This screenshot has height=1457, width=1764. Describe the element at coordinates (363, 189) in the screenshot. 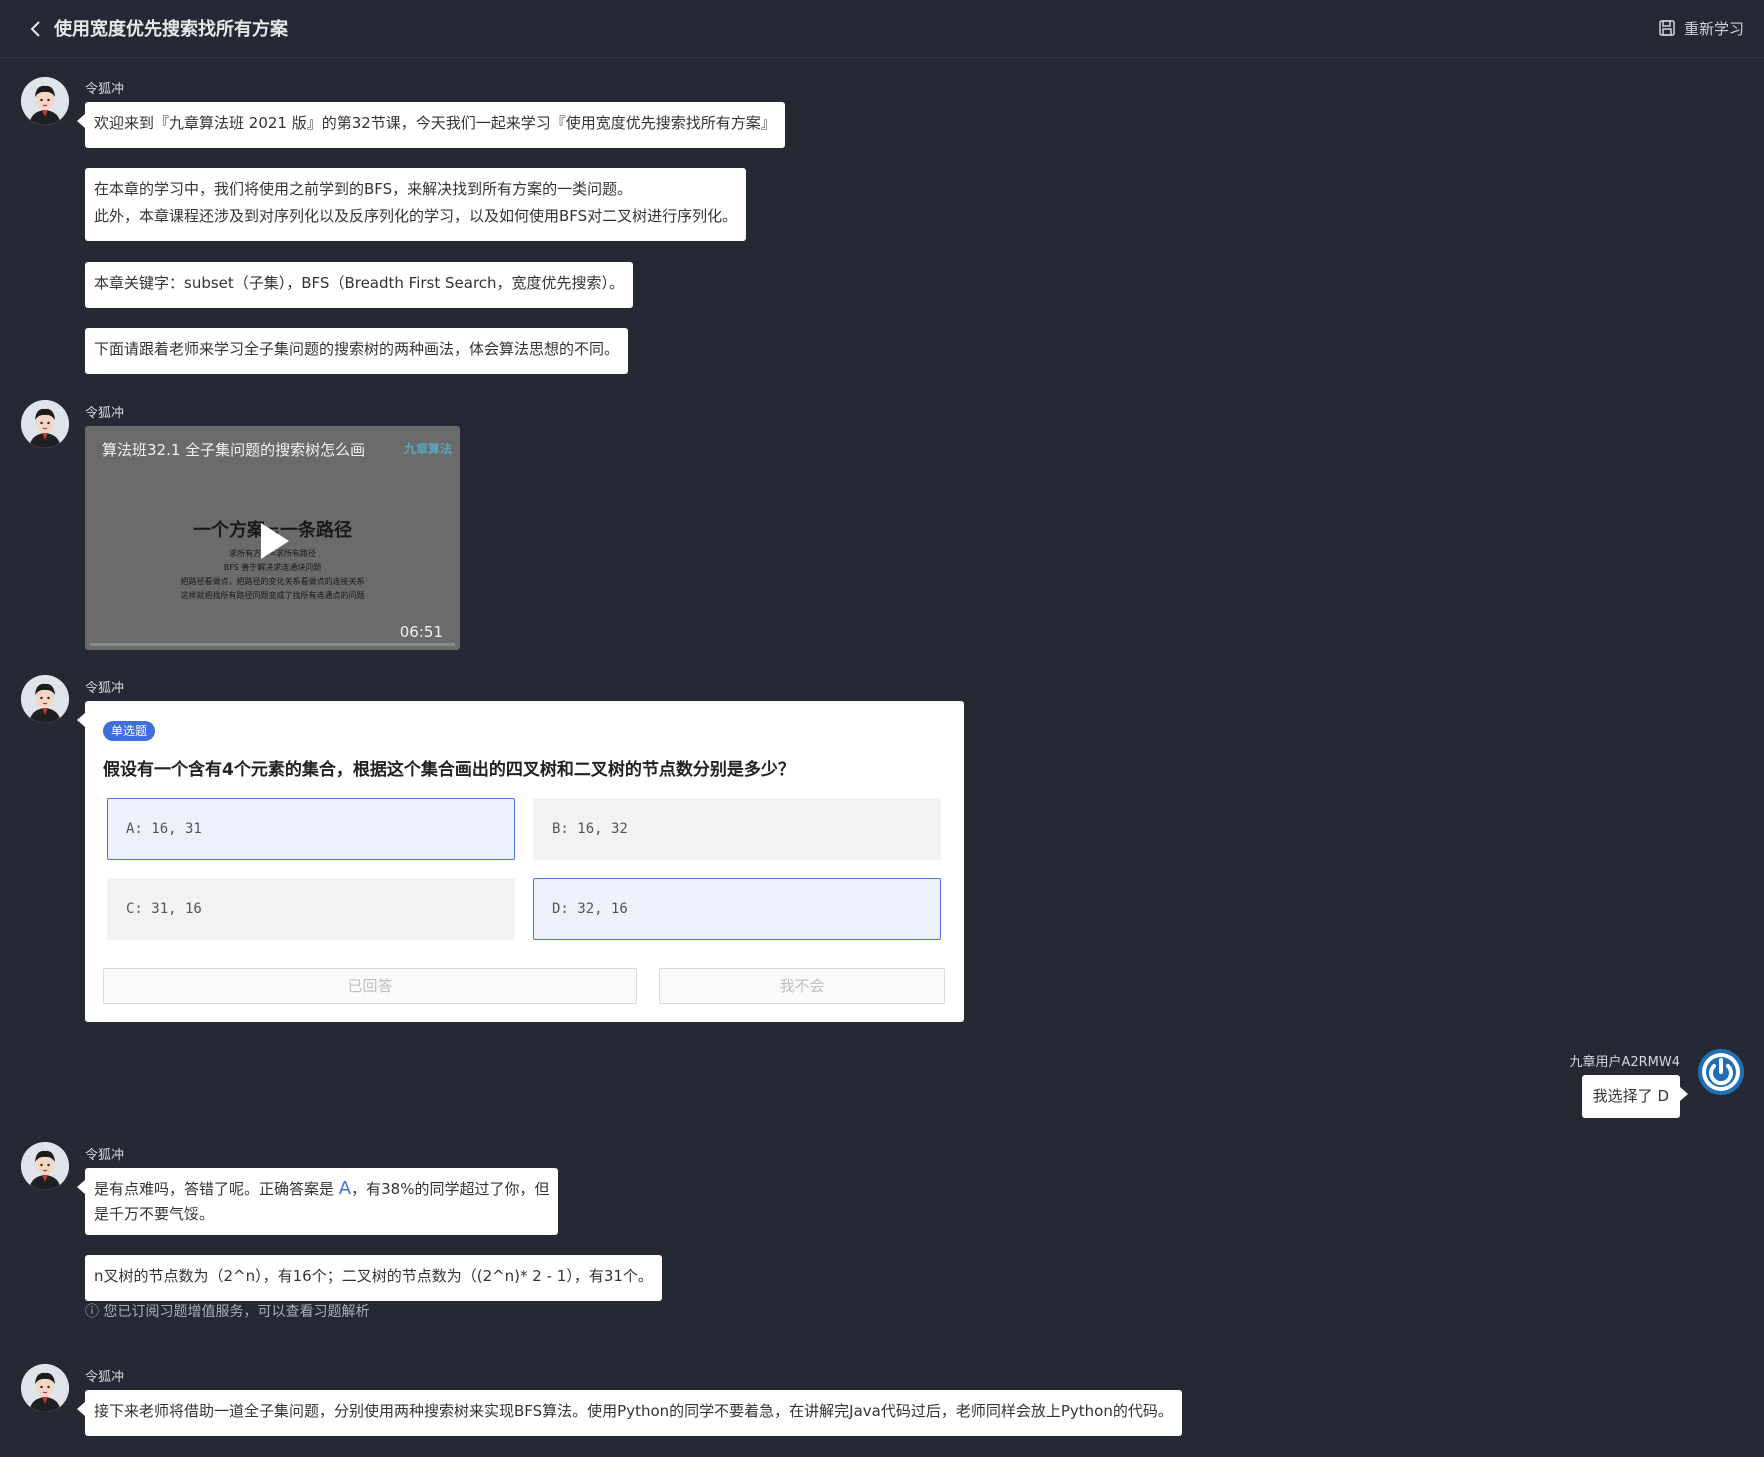

I see `bubble-line: 在本章的学习中，我们将使用之前学到的BFS，来解决找到所有方案的一类问题。` at that location.